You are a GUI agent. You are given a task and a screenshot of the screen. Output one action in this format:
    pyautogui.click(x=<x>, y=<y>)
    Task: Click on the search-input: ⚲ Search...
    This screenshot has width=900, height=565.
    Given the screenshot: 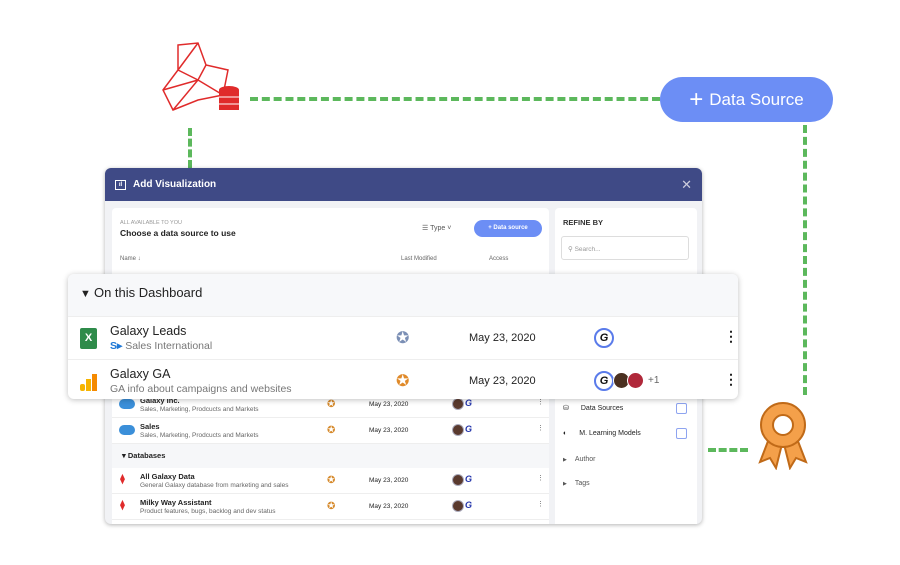 What is the action you would take?
    pyautogui.click(x=625, y=248)
    